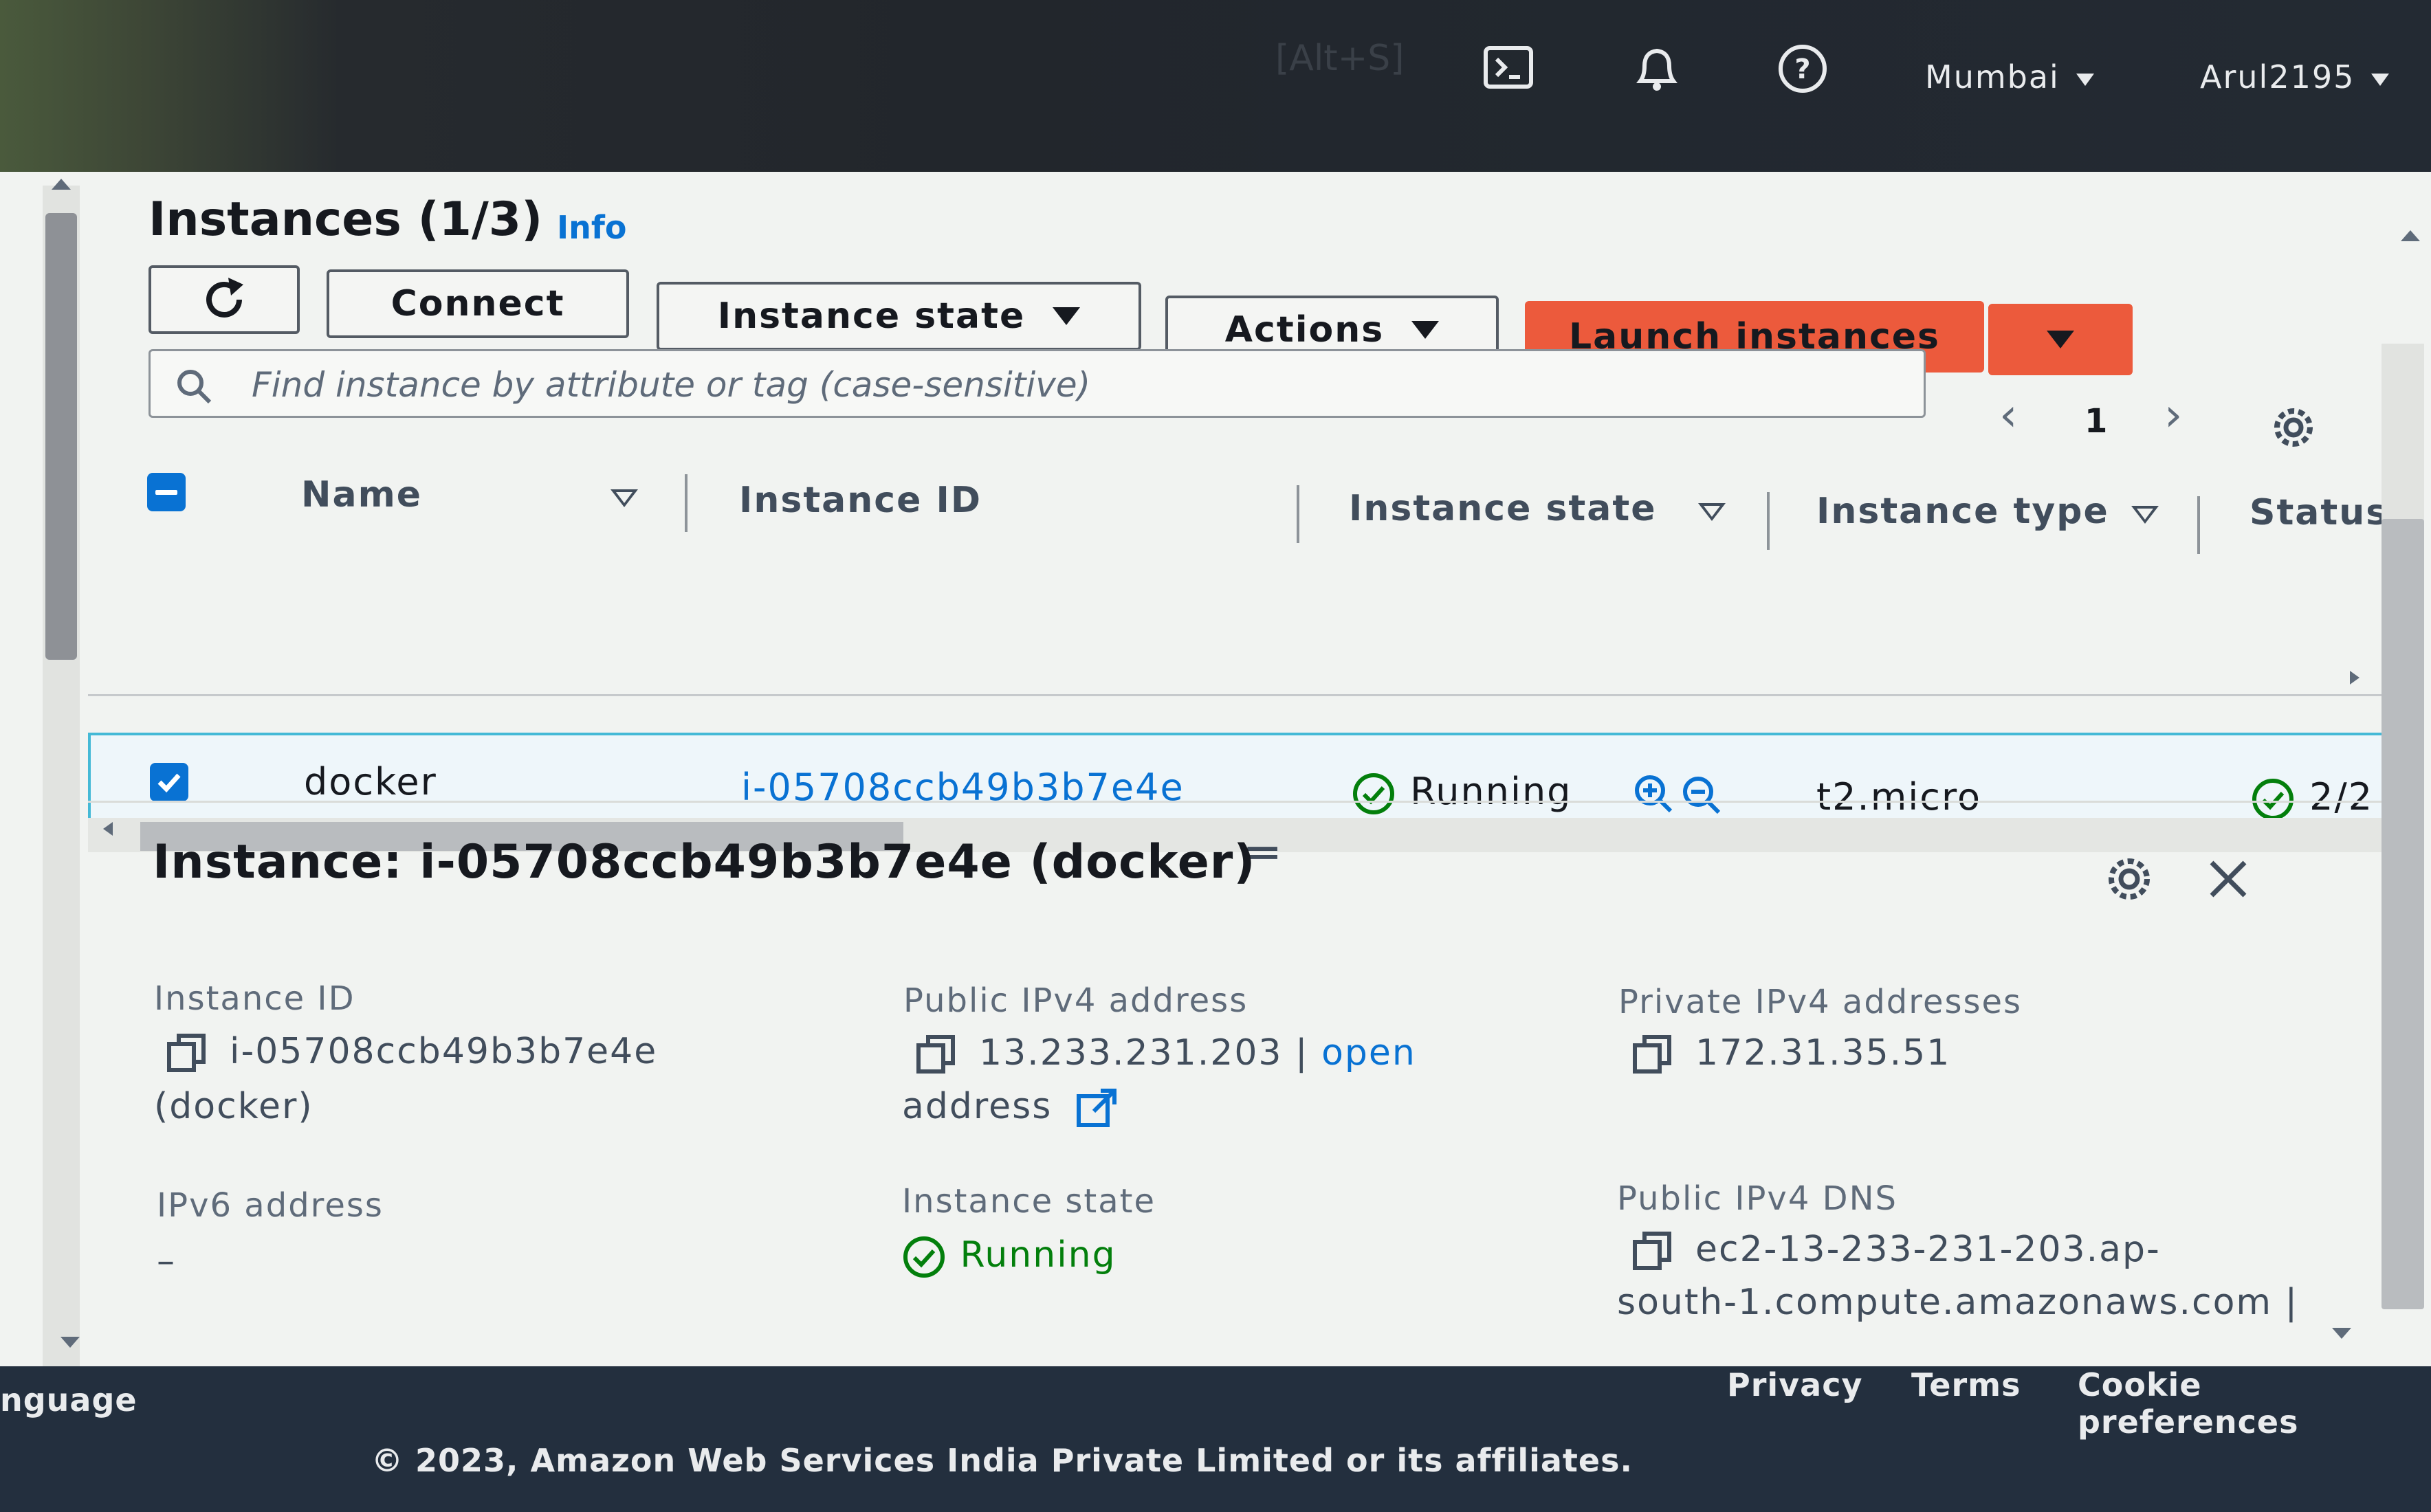  Describe the element at coordinates (1340, 58) in the screenshot. I see `search-shortcut-hint: [Alt+S]` at that location.